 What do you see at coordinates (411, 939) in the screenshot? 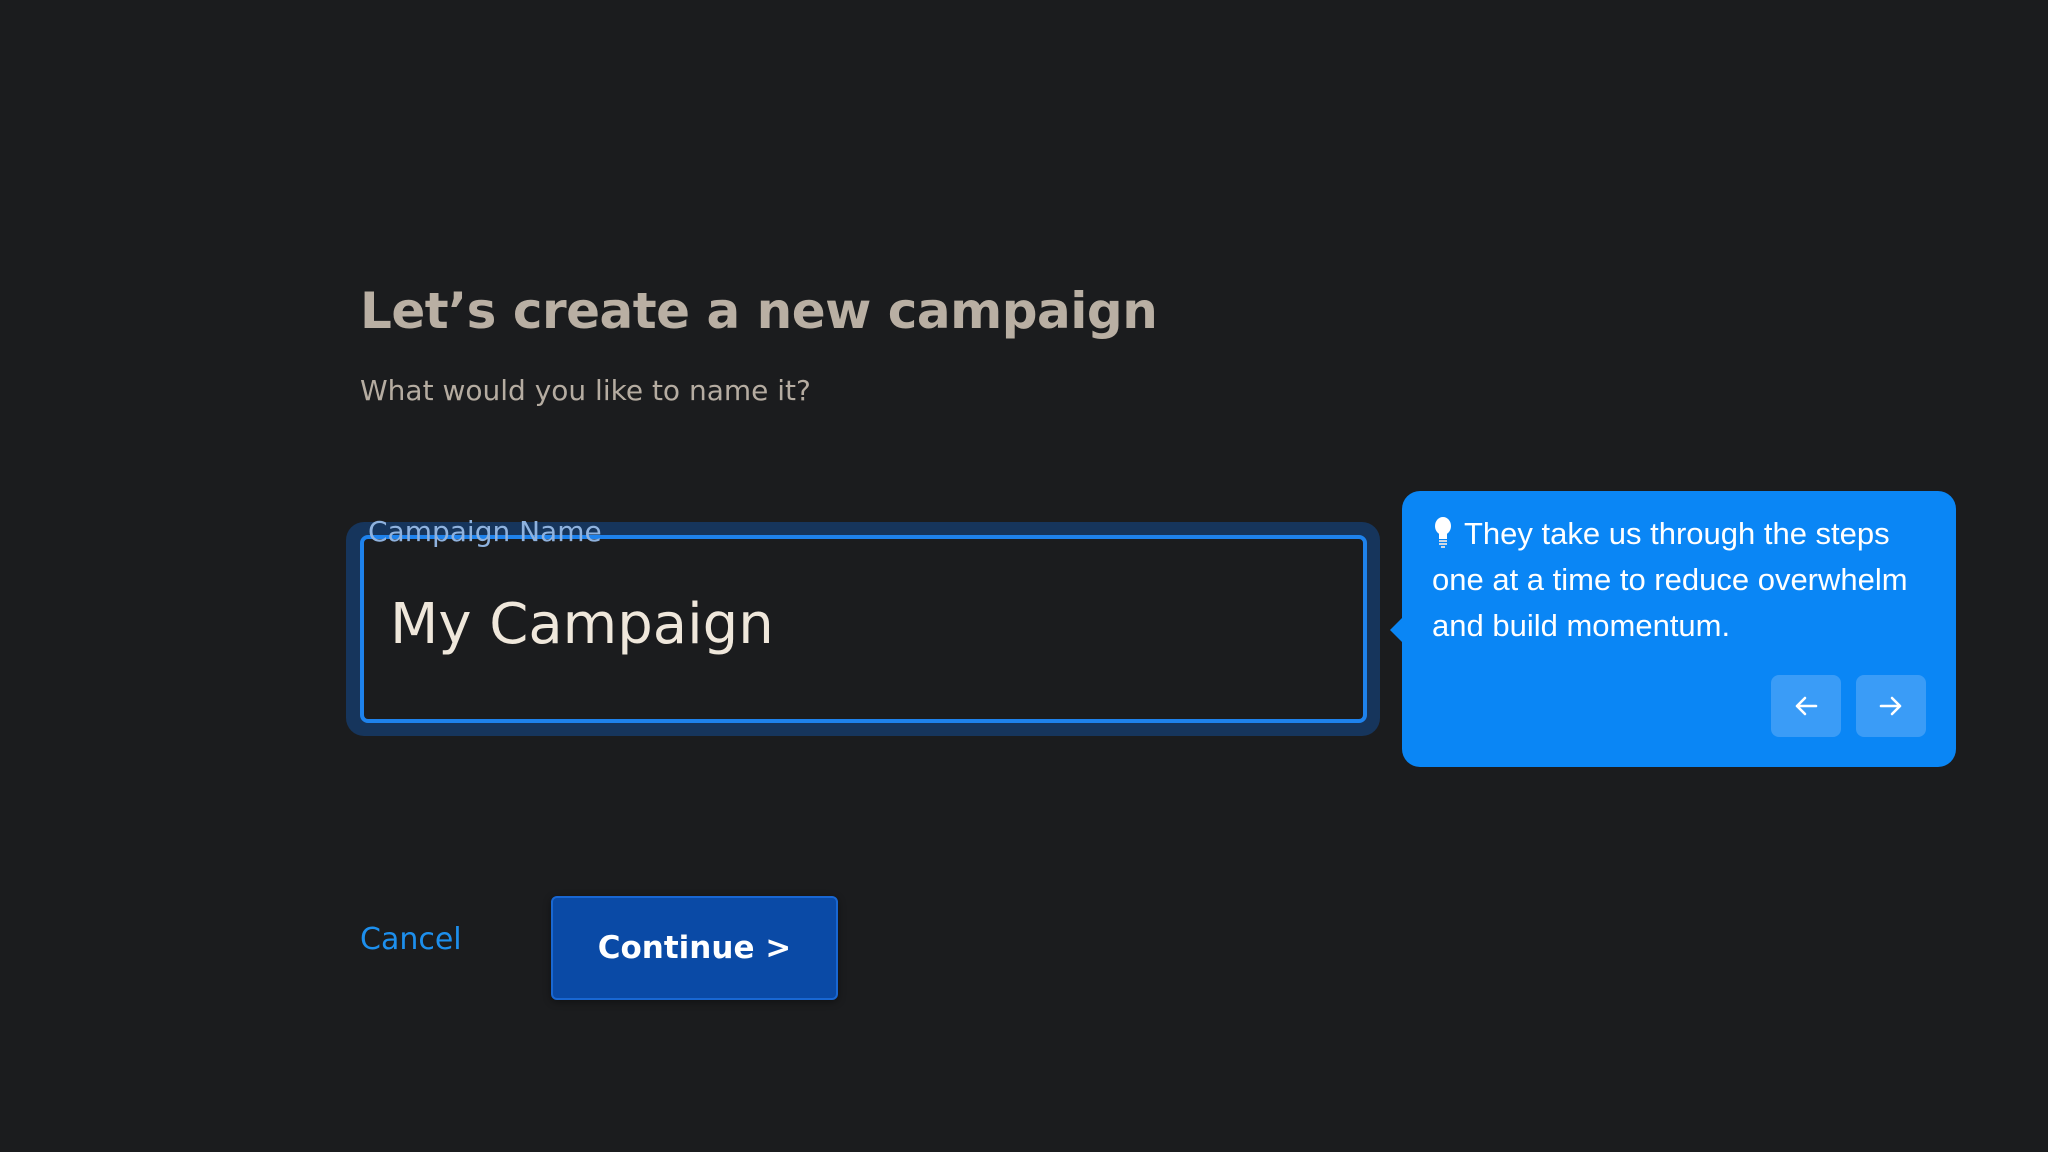
I see `cancel-link: Cancel` at bounding box center [411, 939].